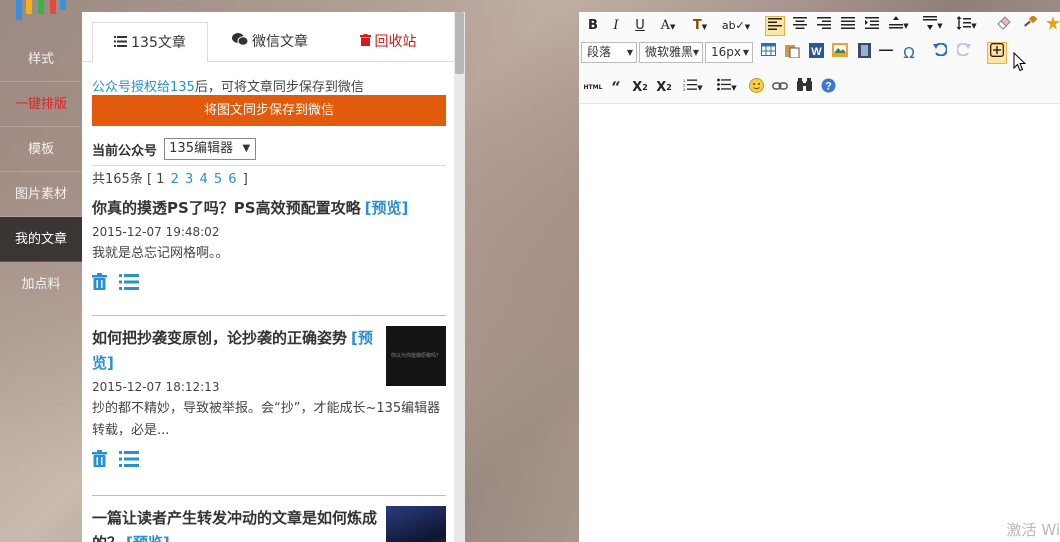 This screenshot has height=542, width=1060. Describe the element at coordinates (593, 26) in the screenshot. I see `bold-icon: B` at that location.